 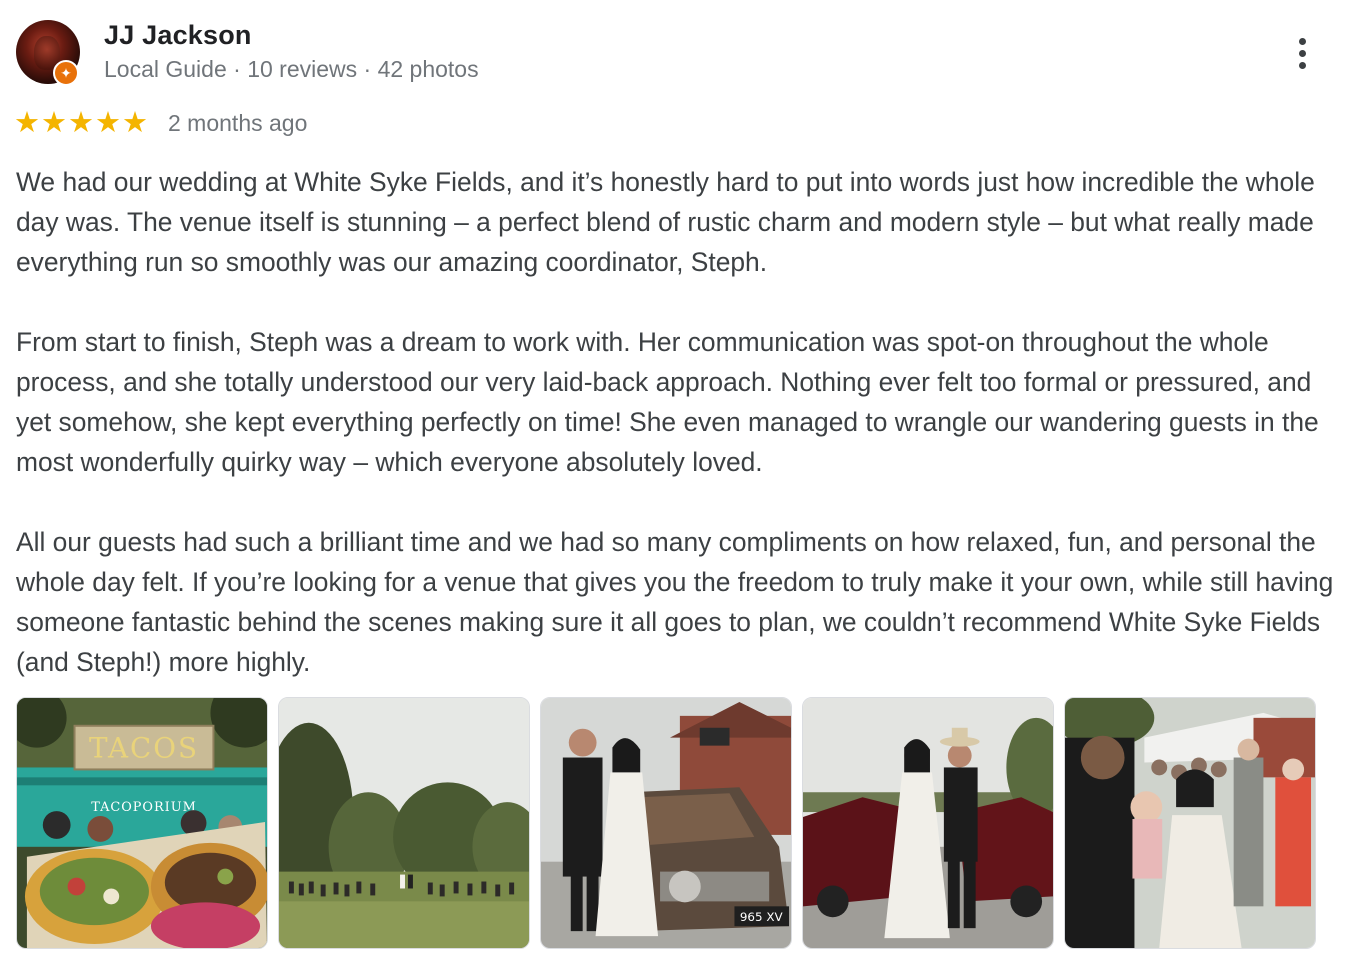 I want to click on review-photo-couple-car, so click(x=928, y=823).